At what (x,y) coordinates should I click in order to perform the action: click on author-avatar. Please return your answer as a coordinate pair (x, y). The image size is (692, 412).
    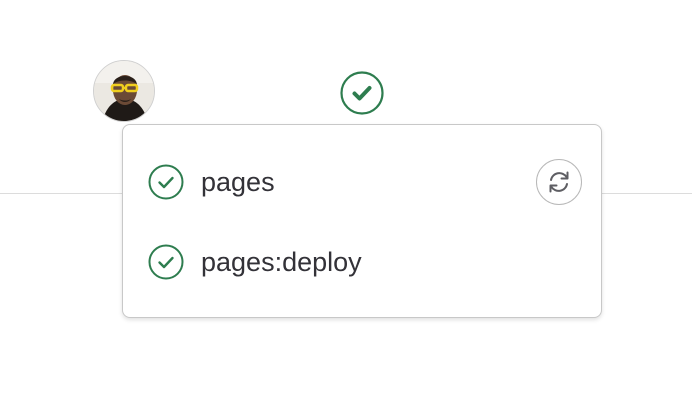
    Looking at the image, I should click on (124, 91).